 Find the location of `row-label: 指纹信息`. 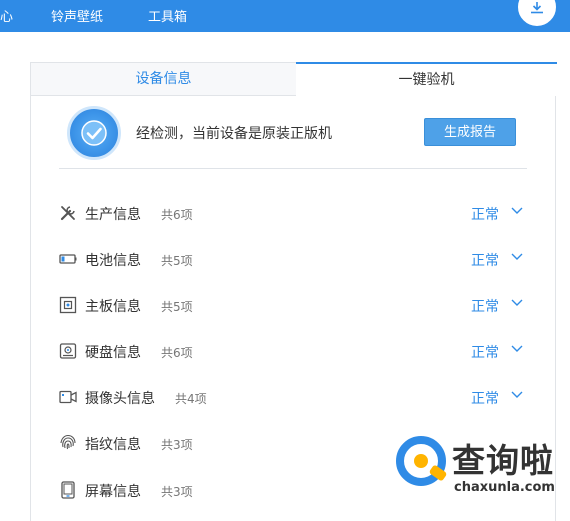

row-label: 指纹信息 is located at coordinates (113, 445).